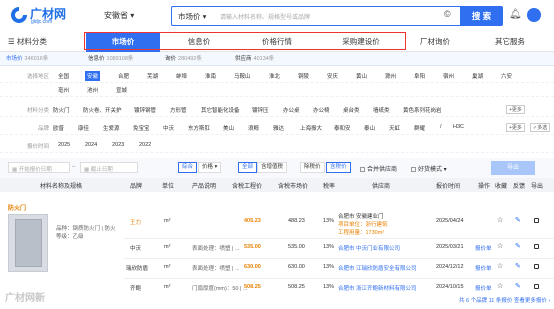  What do you see at coordinates (192, 16) in the screenshot?
I see `search-category-select: 市场价 ▾` at bounding box center [192, 16].